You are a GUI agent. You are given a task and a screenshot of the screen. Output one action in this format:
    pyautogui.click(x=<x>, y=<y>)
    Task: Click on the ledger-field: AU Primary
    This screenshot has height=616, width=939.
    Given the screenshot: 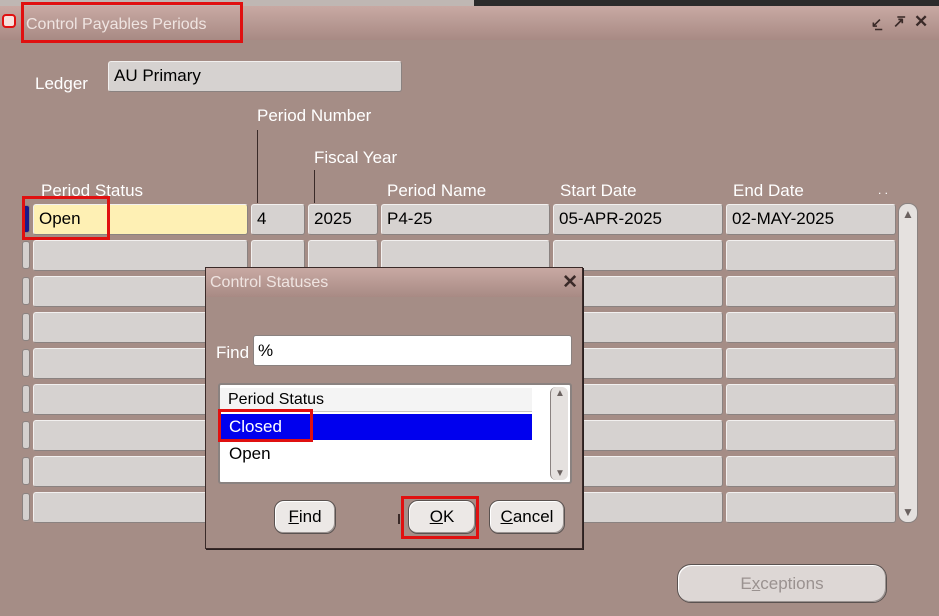 What is the action you would take?
    pyautogui.click(x=255, y=76)
    